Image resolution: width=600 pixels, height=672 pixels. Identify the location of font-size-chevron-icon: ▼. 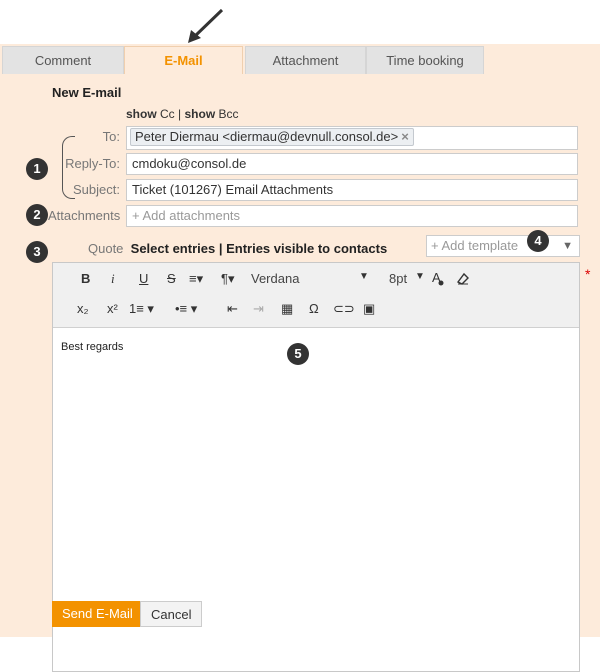
(420, 276).